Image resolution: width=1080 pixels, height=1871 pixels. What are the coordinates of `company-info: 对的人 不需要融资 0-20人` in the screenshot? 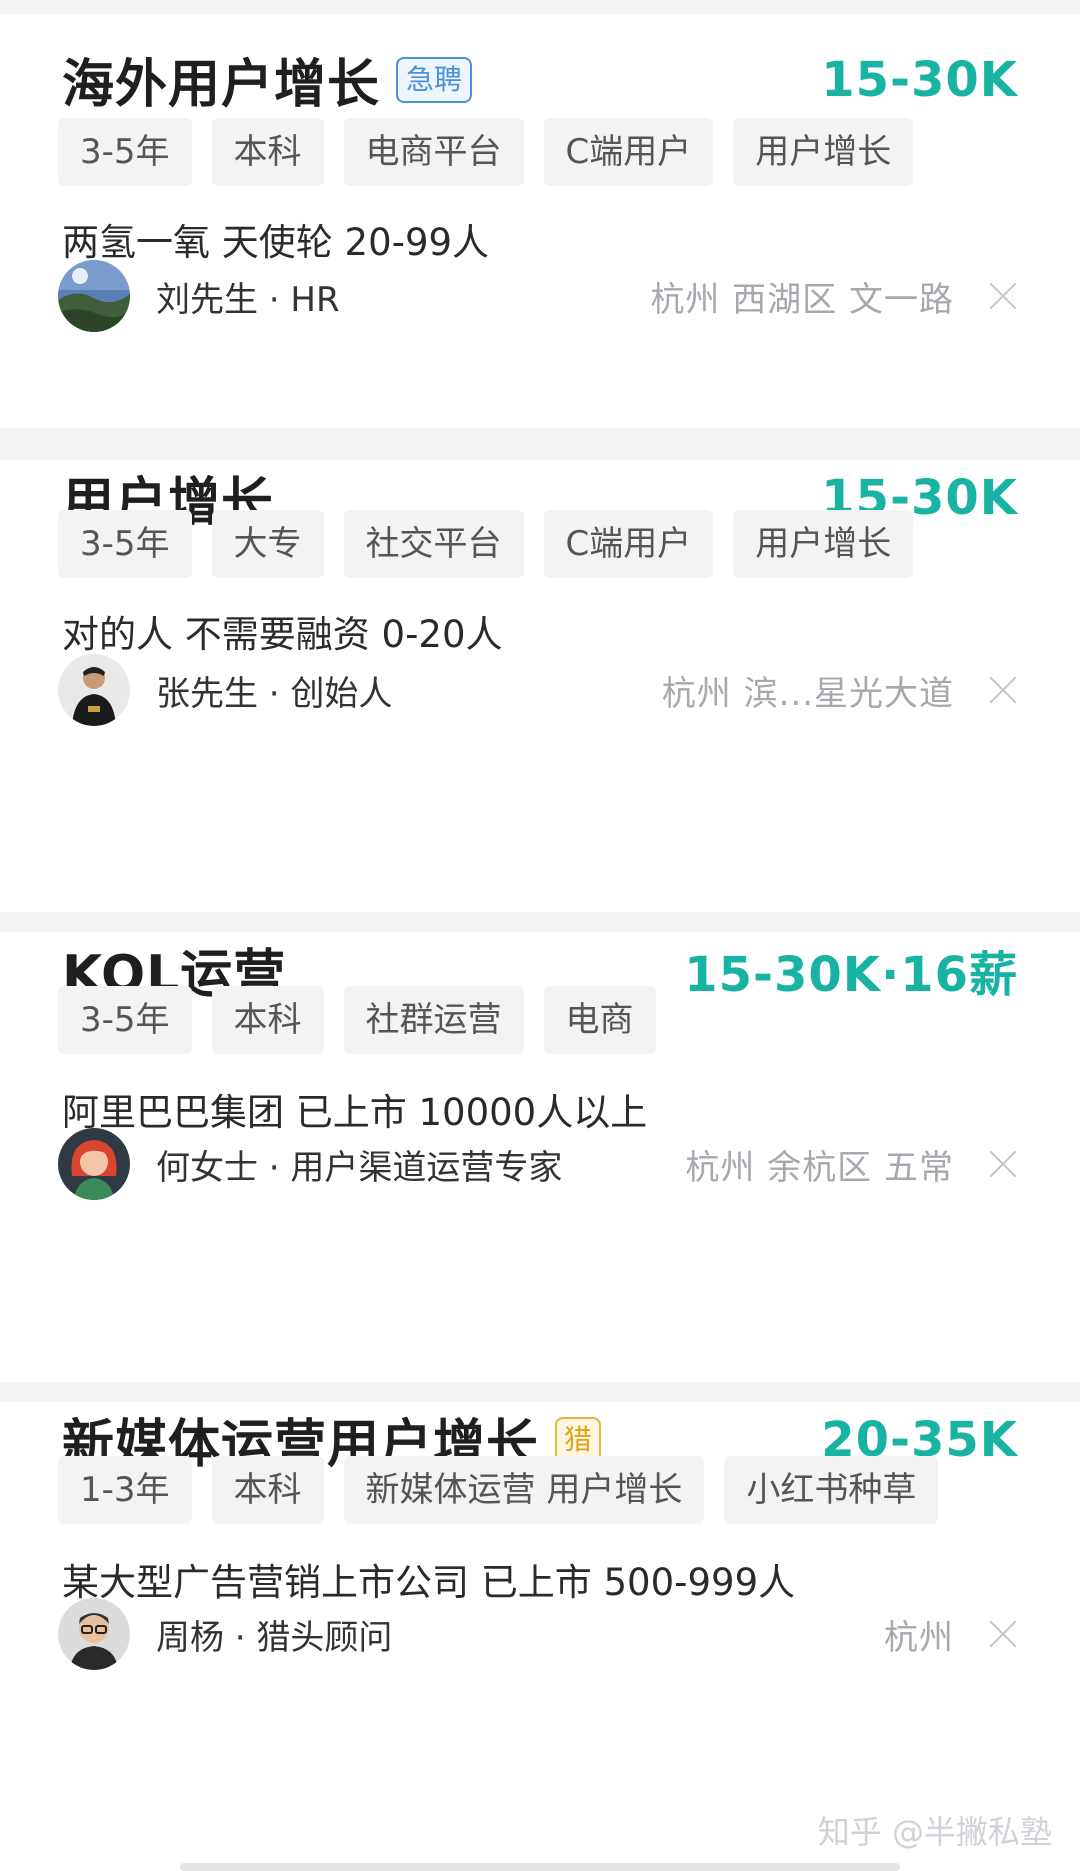 It's located at (282, 634).